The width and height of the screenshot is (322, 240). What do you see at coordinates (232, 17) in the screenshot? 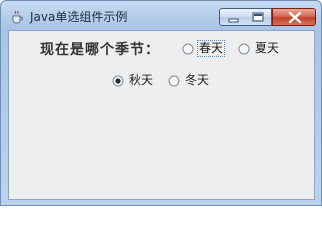
I see `minimize-button` at bounding box center [232, 17].